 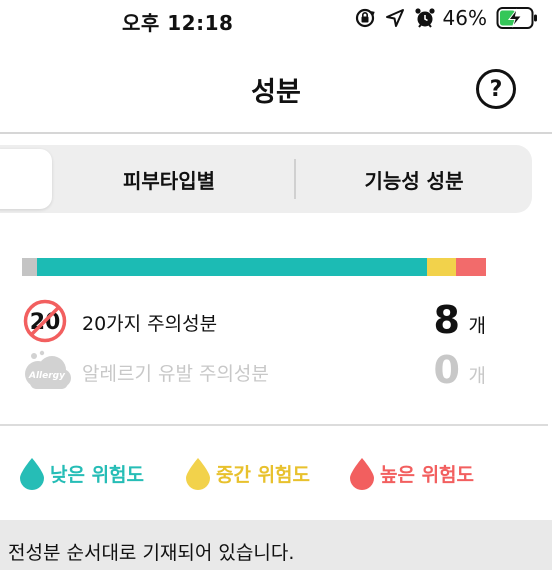 What do you see at coordinates (178, 23) in the screenshot?
I see `status-time: 오후 12:18` at bounding box center [178, 23].